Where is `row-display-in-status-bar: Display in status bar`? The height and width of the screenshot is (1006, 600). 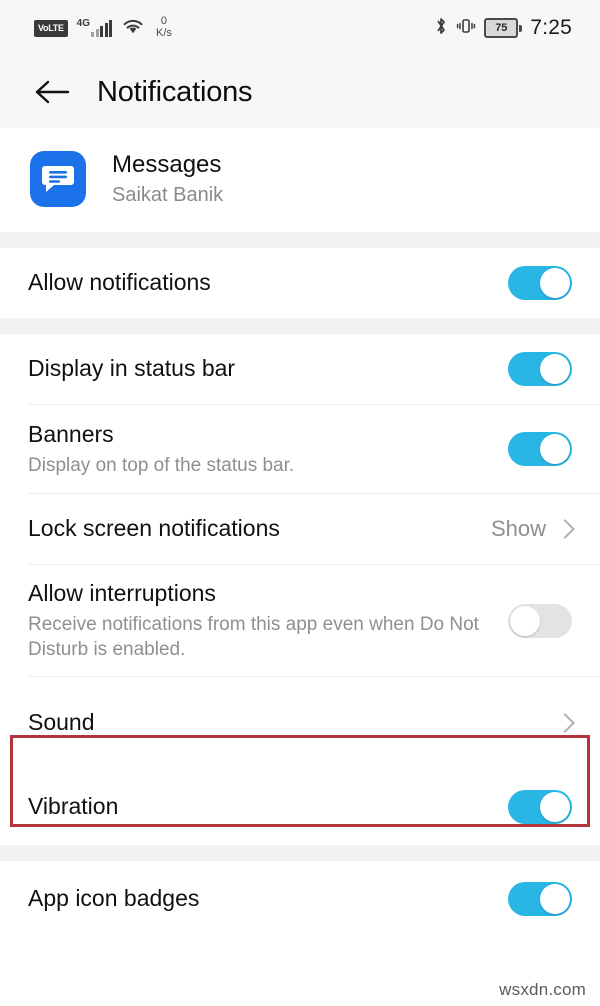
row-display-in-status-bar: Display in status bar is located at coordinates (300, 369).